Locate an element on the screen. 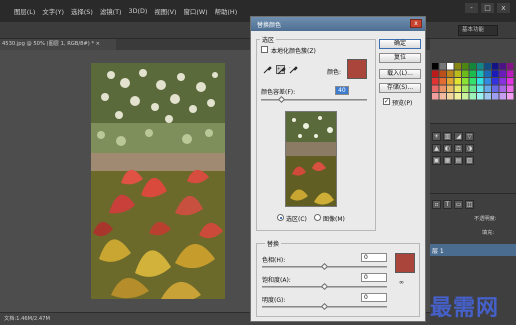 The image size is (529, 333). dialog-title-bar: 替换颜色 x is located at coordinates (338, 24).